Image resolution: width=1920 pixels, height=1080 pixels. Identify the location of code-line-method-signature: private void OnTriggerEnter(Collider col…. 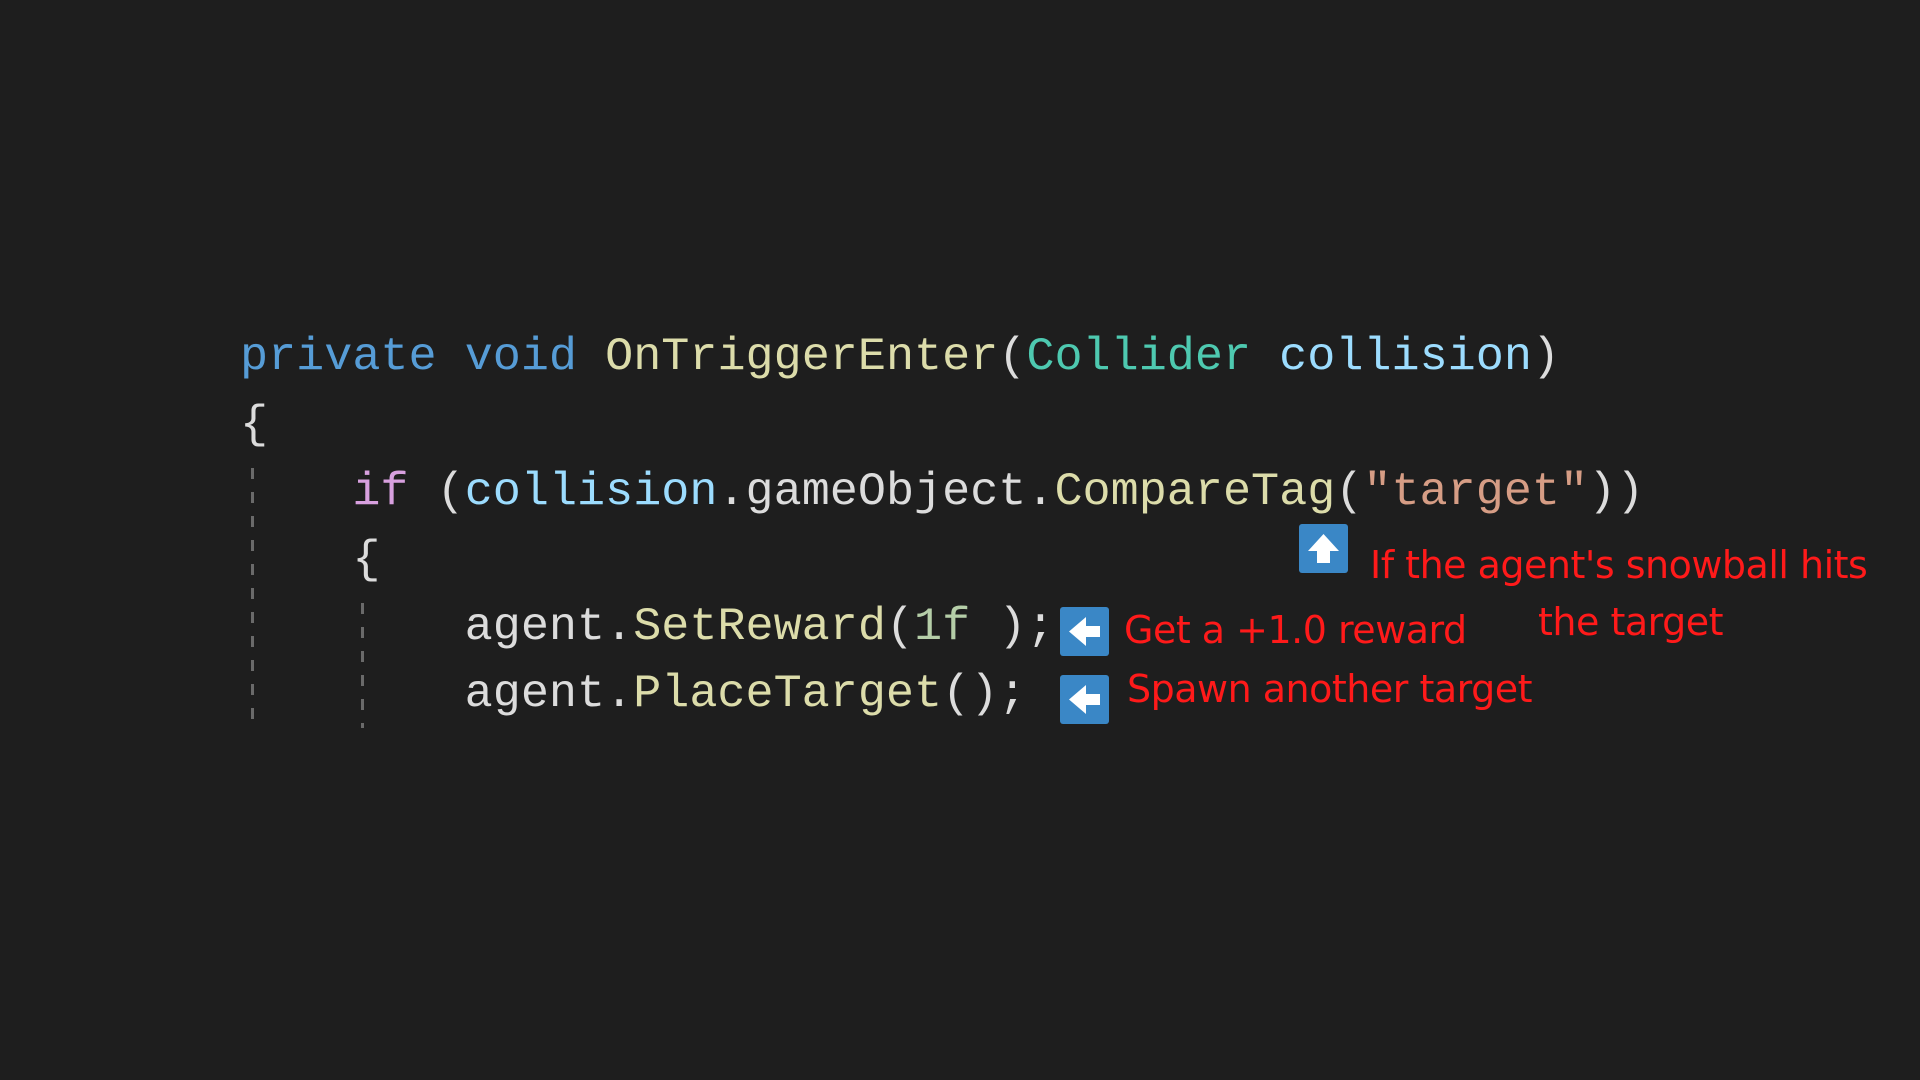
(900, 357).